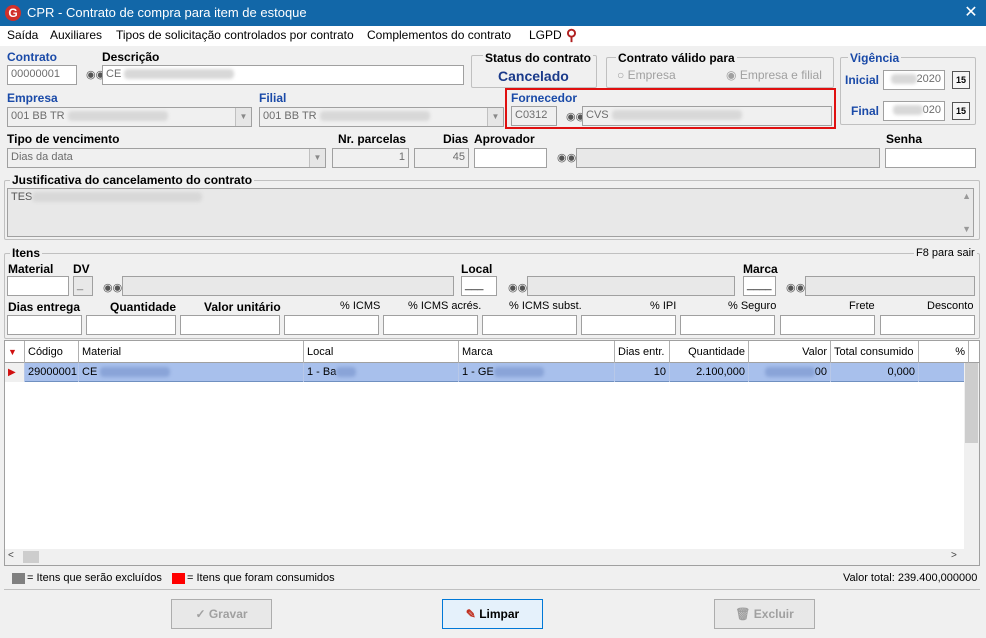 The image size is (986, 638). What do you see at coordinates (52, 352) in the screenshot?
I see `col-codigo: Código` at bounding box center [52, 352].